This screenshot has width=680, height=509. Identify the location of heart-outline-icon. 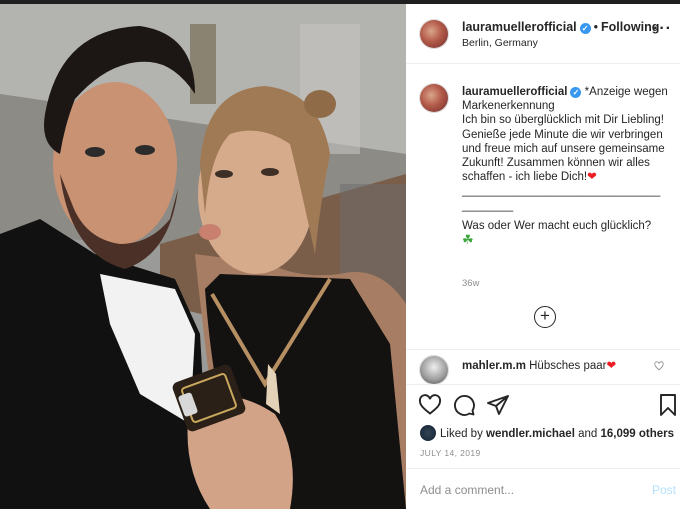
(430, 405).